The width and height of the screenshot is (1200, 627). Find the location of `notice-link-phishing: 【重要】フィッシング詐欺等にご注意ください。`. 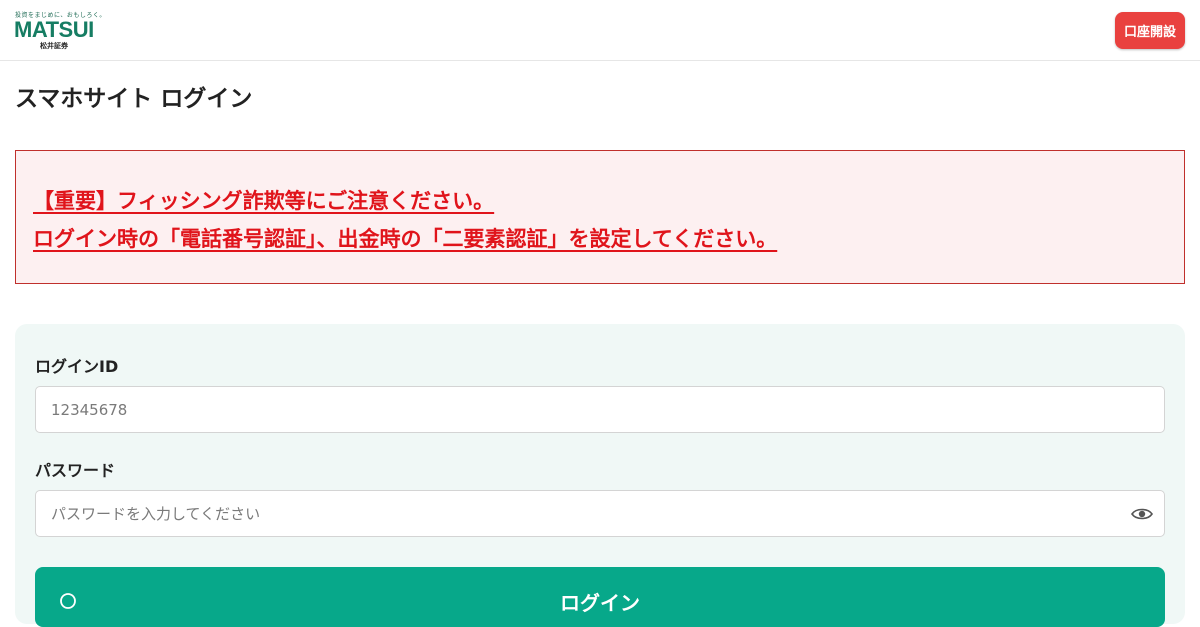

notice-link-phishing: 【重要】フィッシング詐欺等にご注意ください。 is located at coordinates (263, 200).